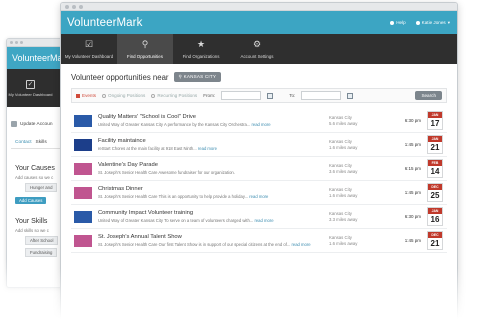 This screenshot has height=328, width=480. I want to click on filter-label: Ongoing Positions, so click(127, 95).